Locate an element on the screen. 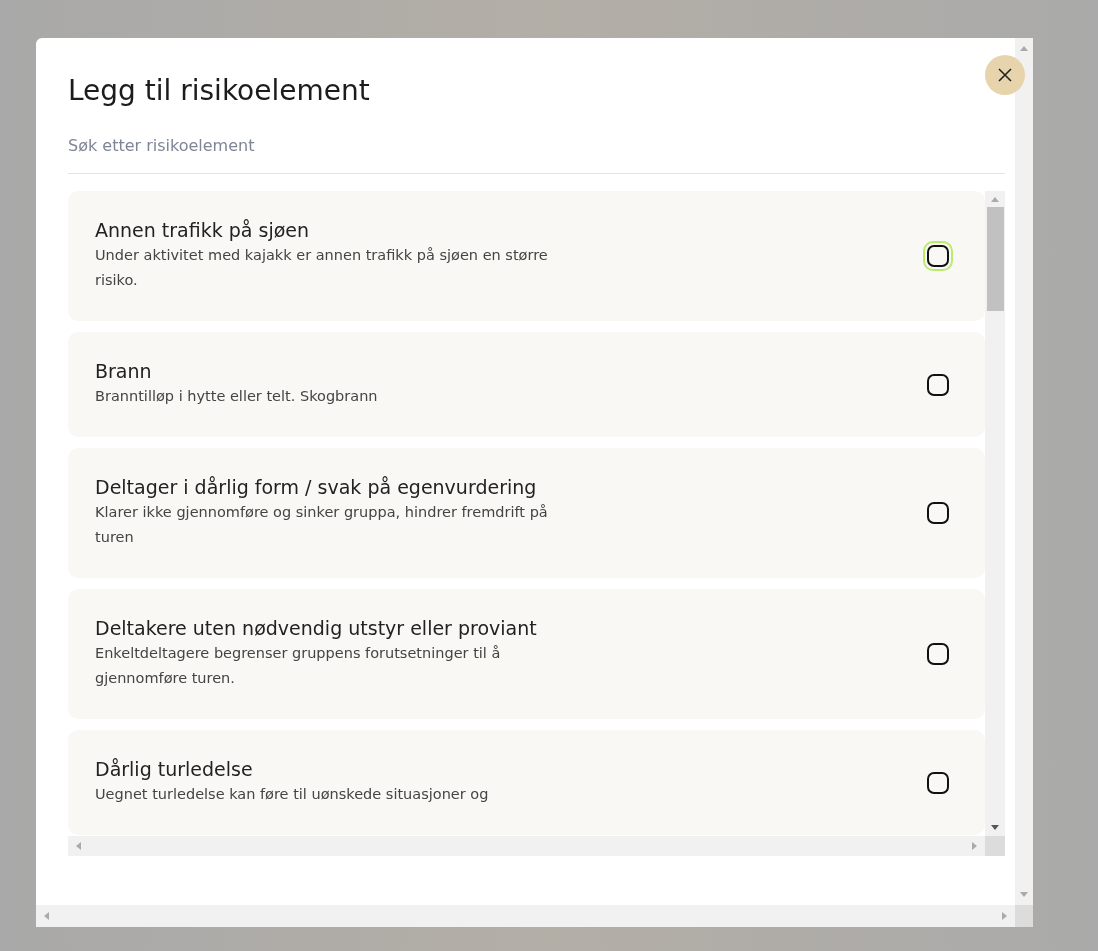 This screenshot has height=951, width=1098. item-title: Brann is located at coordinates (124, 371).